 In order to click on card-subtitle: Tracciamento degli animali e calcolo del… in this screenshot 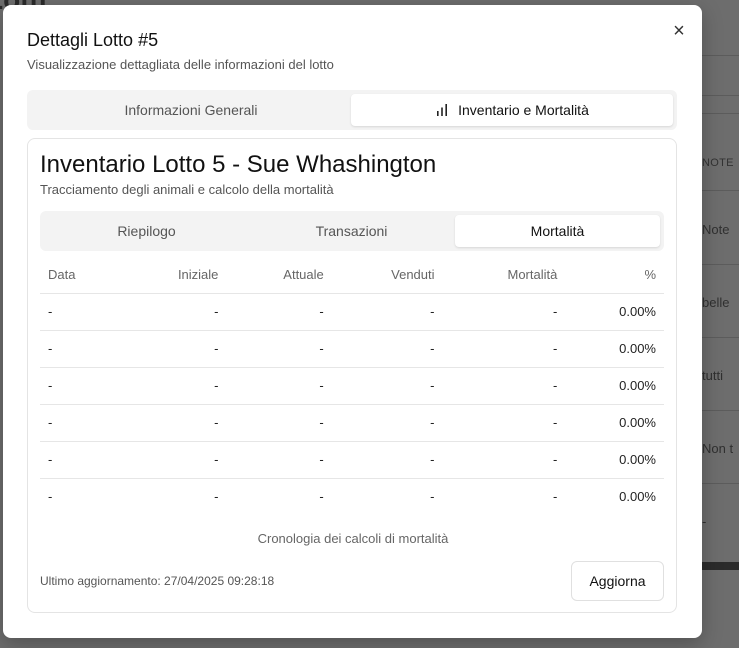, I will do `click(187, 189)`.